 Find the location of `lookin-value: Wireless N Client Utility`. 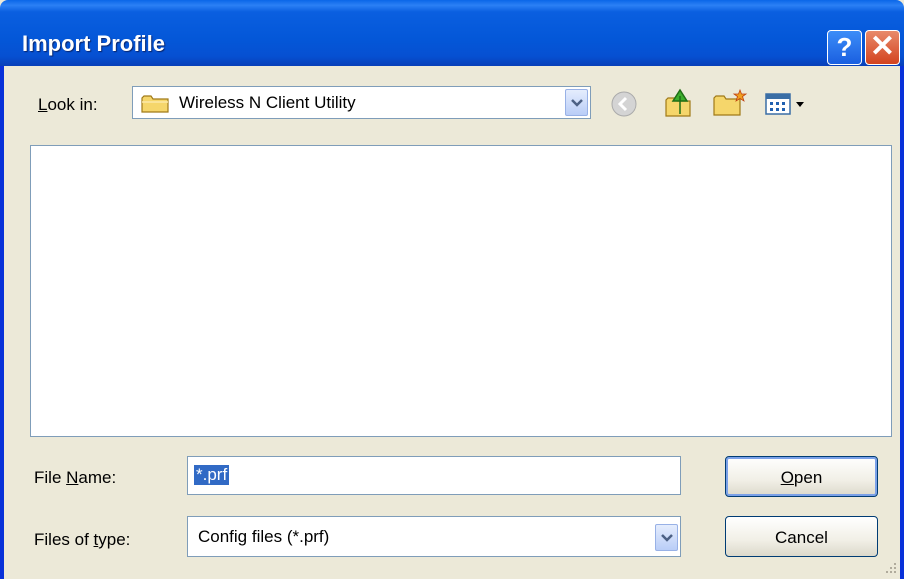

lookin-value: Wireless N Client Utility is located at coordinates (267, 102).